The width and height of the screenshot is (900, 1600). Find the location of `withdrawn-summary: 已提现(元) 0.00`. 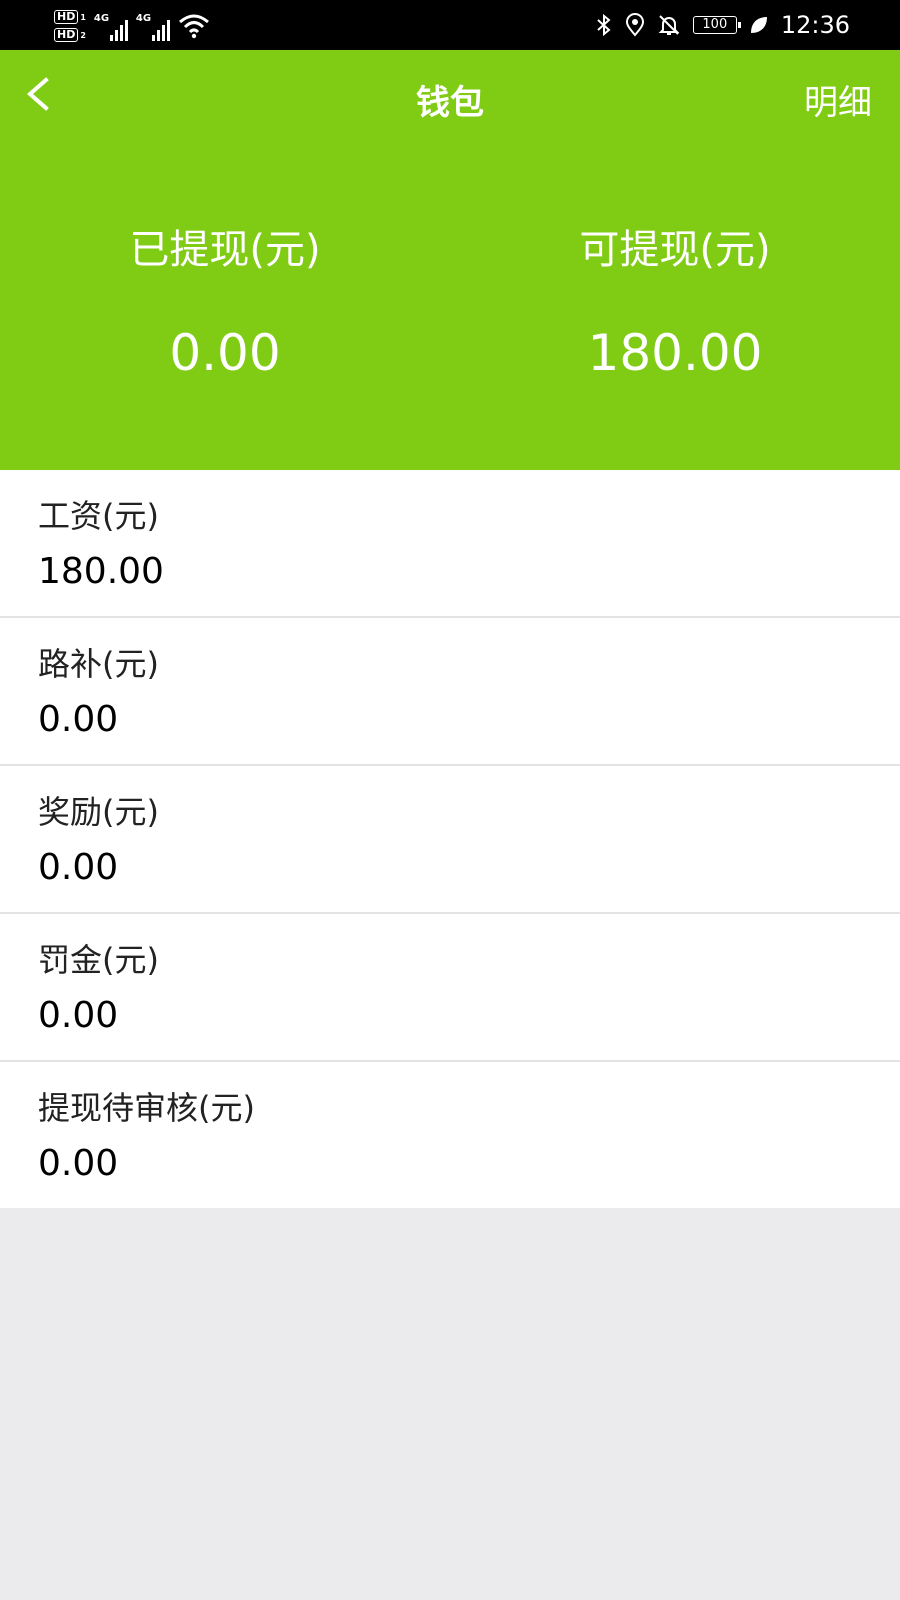

withdrawn-summary: 已提现(元) 0.00 is located at coordinates (225, 304).